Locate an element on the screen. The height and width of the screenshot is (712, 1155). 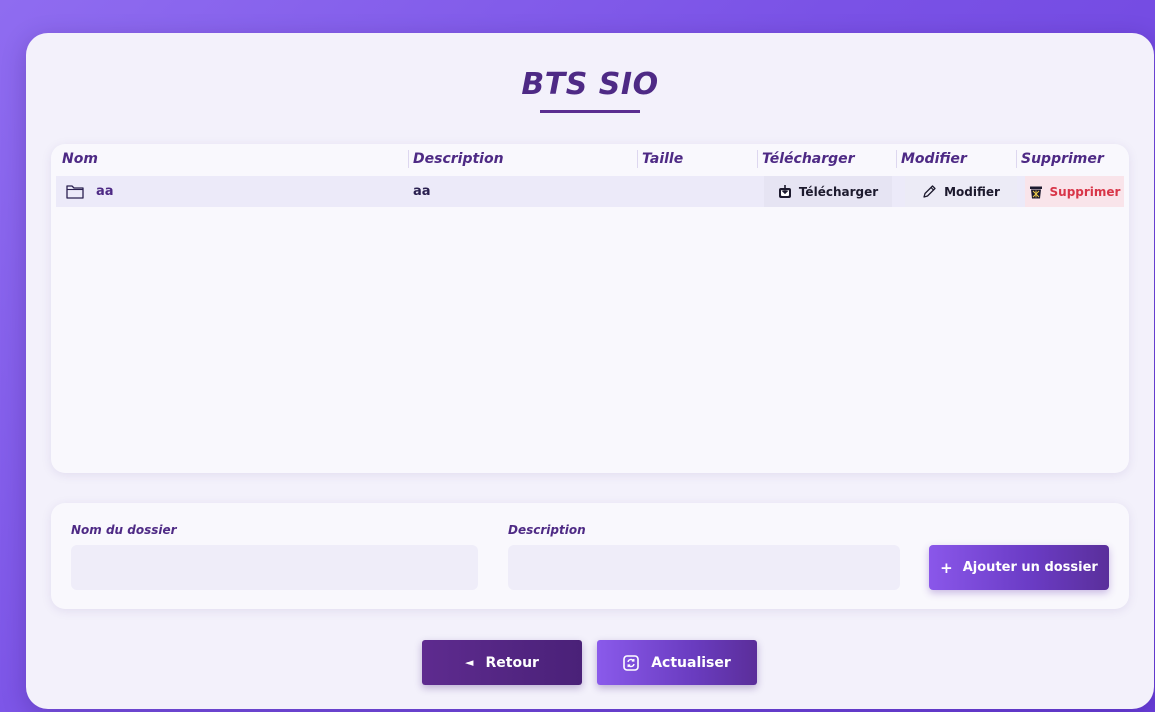
title-underline is located at coordinates (590, 111).